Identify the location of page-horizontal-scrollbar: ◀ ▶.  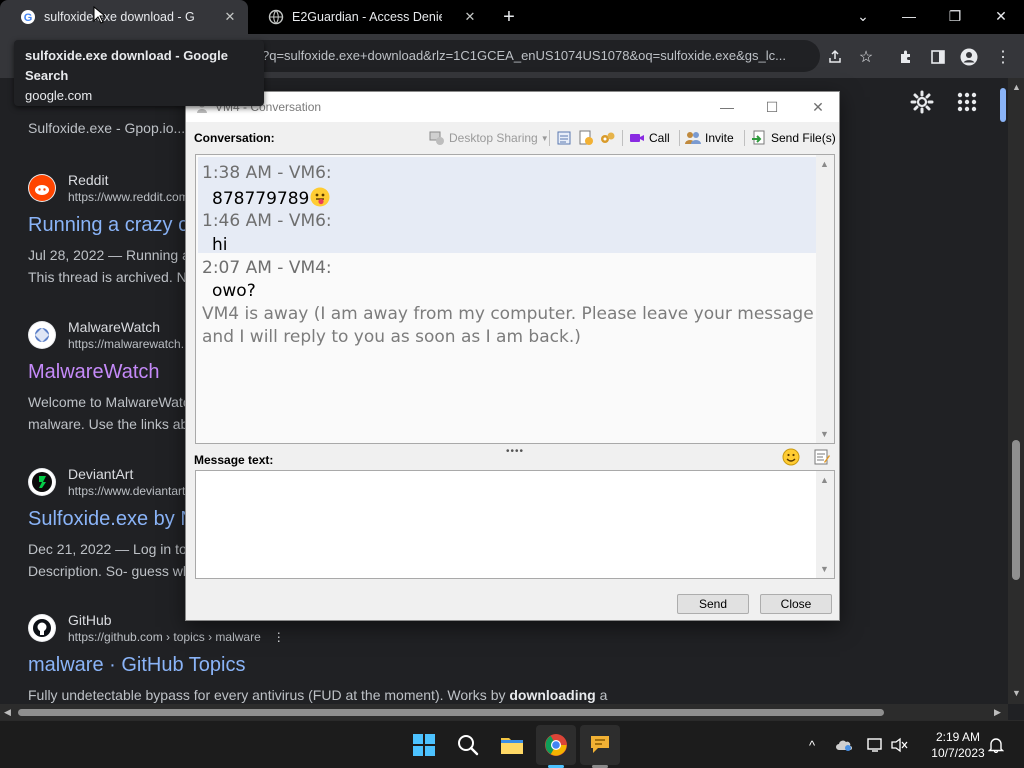
(504, 712).